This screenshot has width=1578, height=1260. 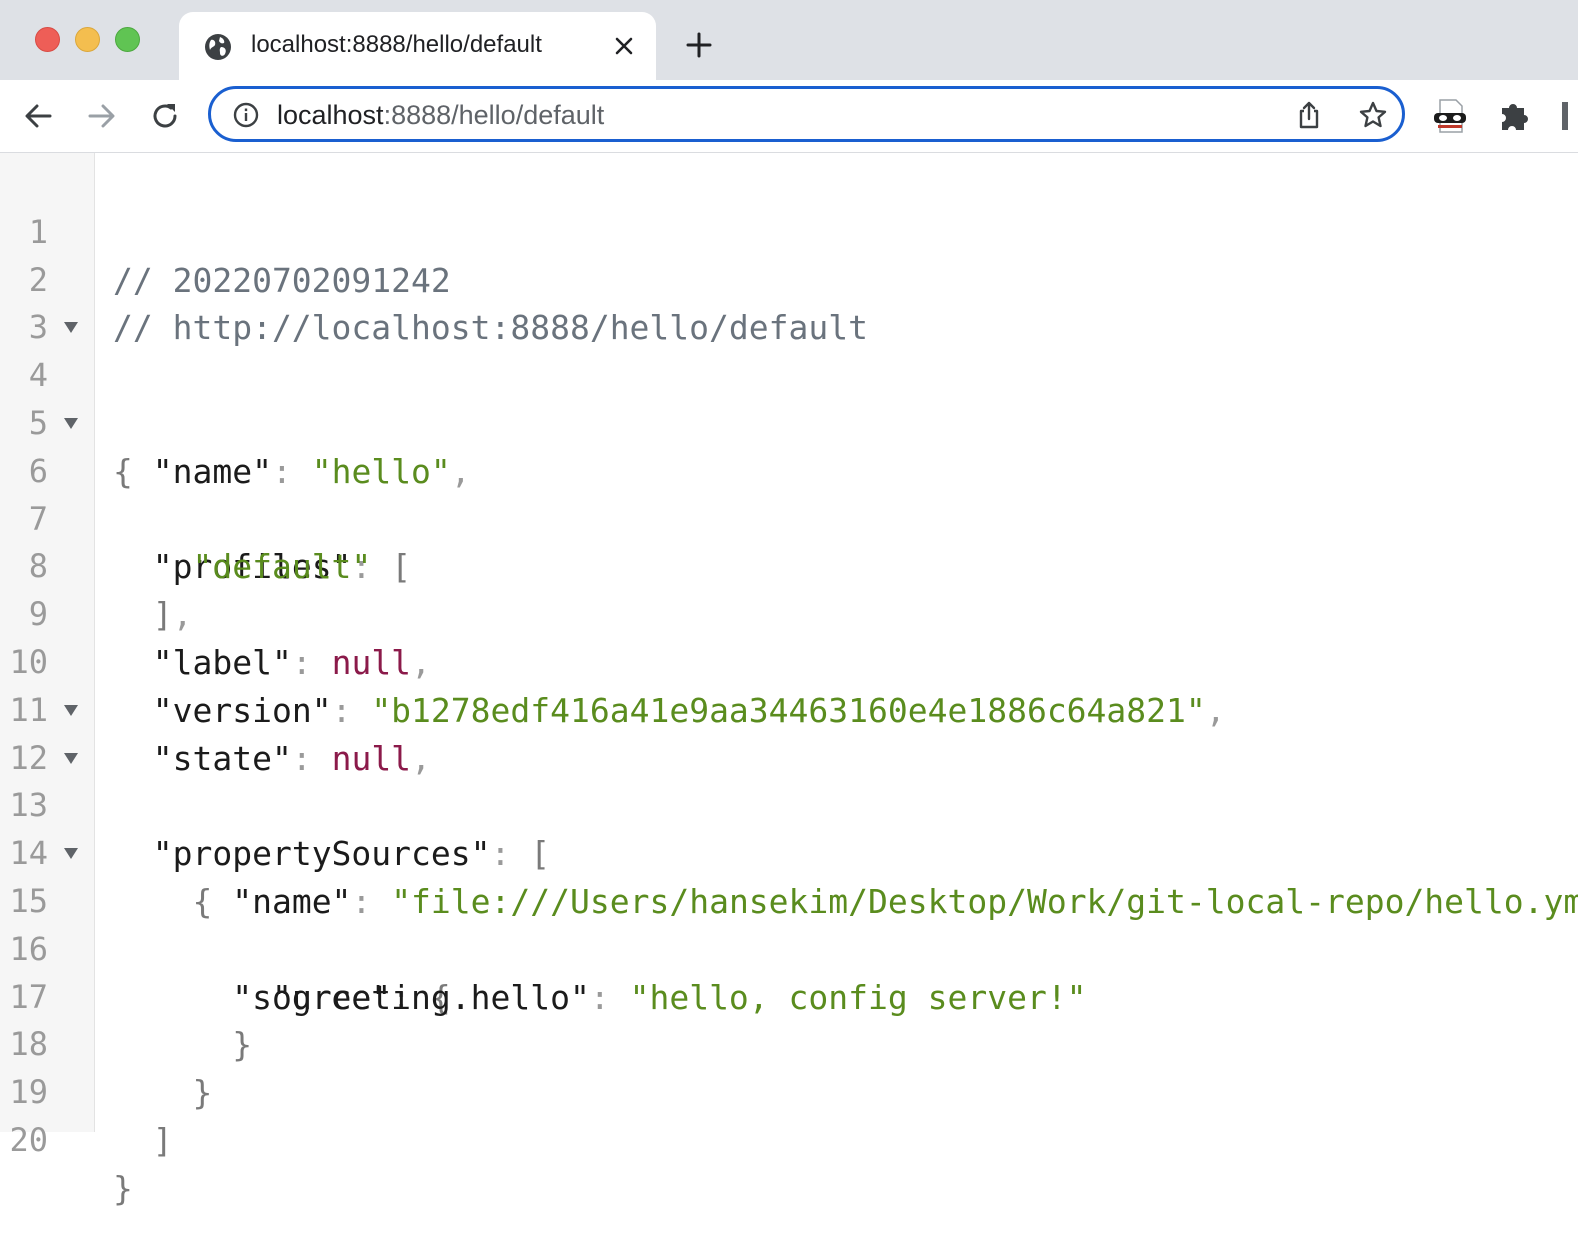 I want to click on url-host: localhost, so click(x=330, y=115).